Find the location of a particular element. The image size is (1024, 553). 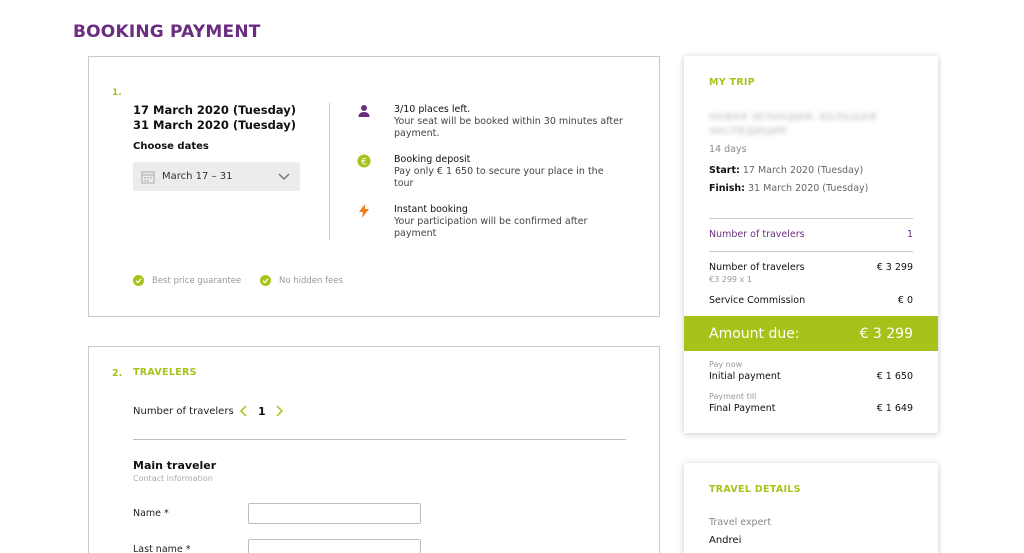

name-label: Name * is located at coordinates (151, 513).